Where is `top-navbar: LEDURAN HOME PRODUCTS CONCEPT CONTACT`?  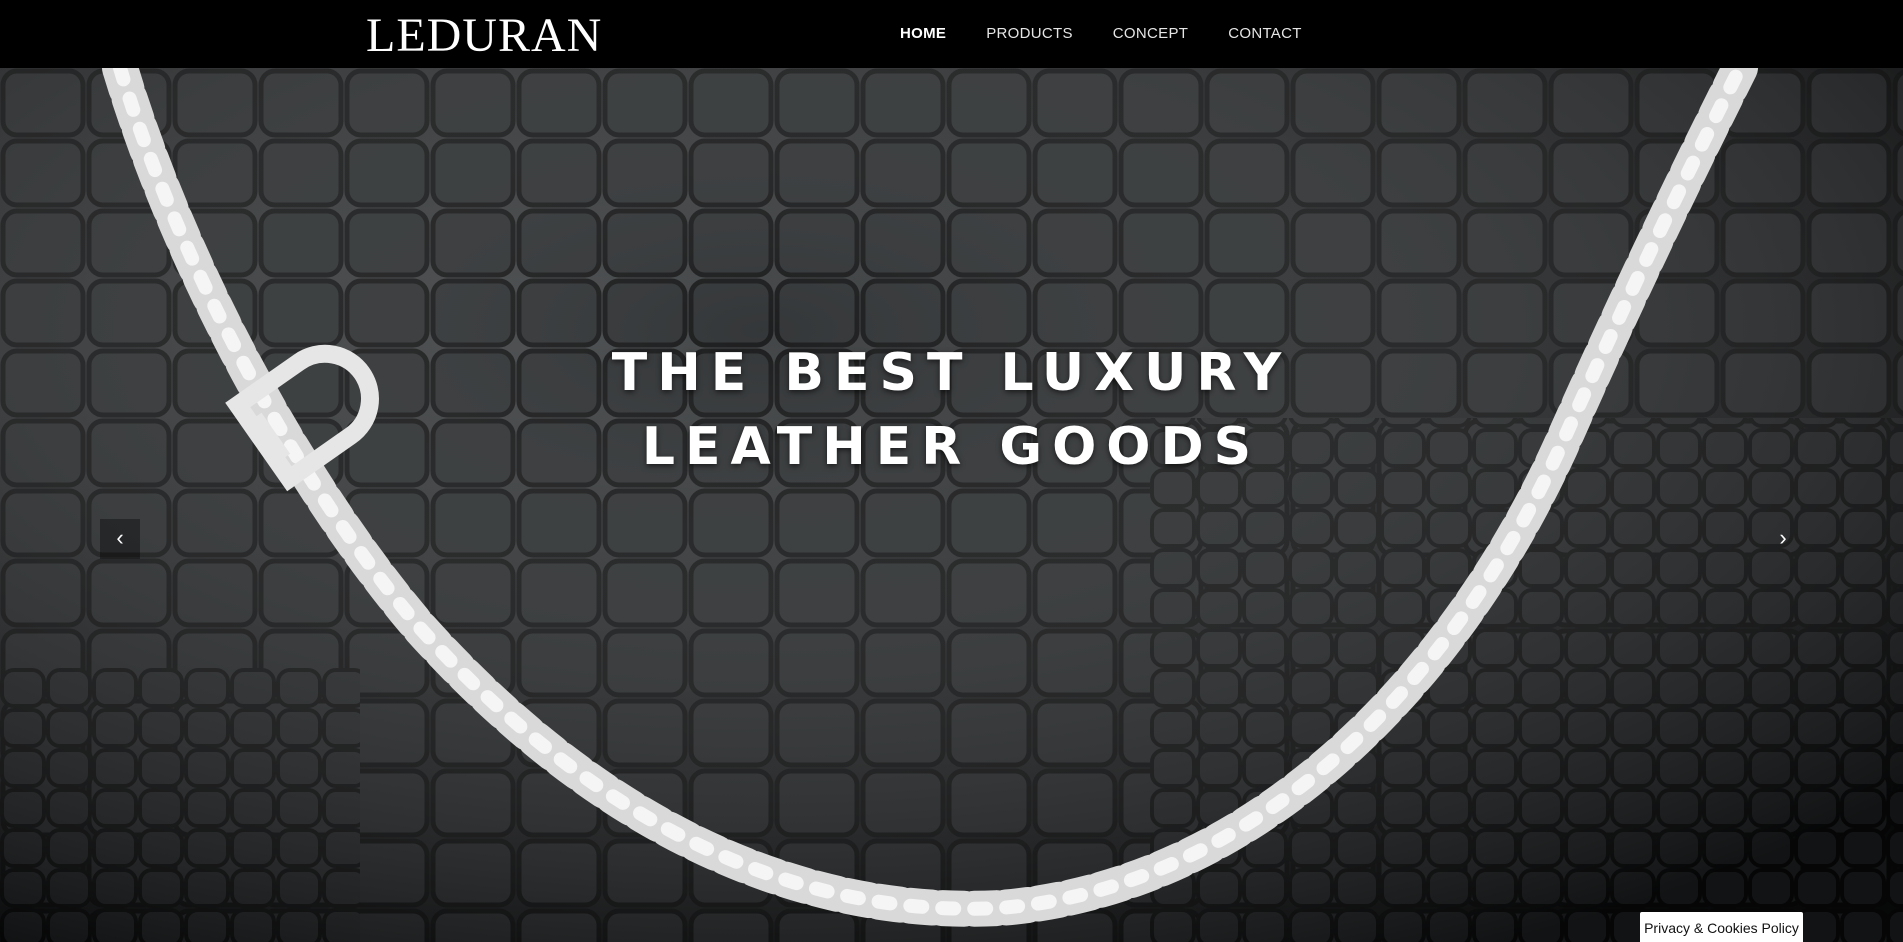
top-navbar: LEDURAN HOME PRODUCTS CONCEPT CONTACT is located at coordinates (951, 34).